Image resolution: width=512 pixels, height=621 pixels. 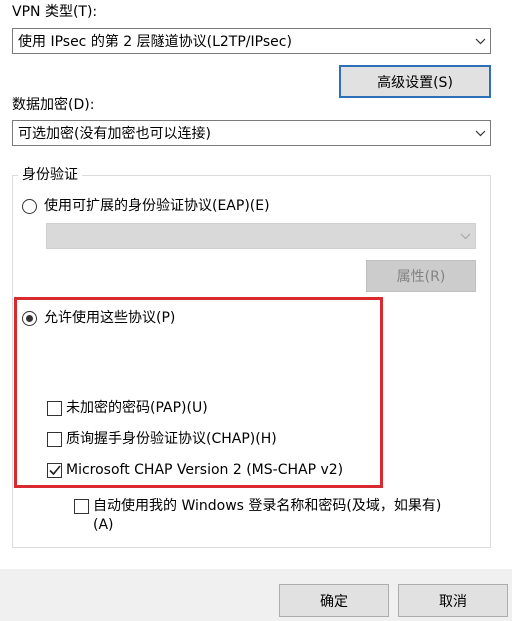 I want to click on allow-protocols-radio, so click(x=29, y=318).